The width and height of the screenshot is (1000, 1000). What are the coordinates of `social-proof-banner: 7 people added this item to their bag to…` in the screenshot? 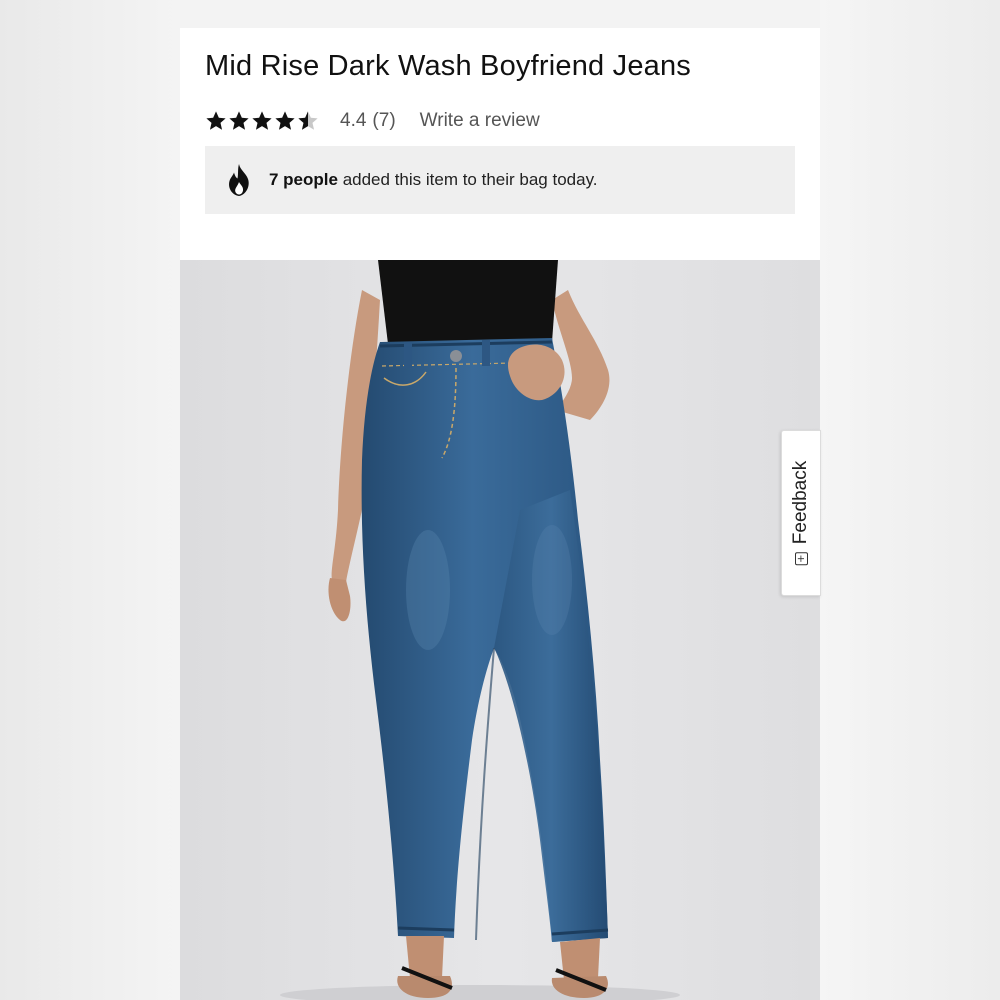 It's located at (500, 180).